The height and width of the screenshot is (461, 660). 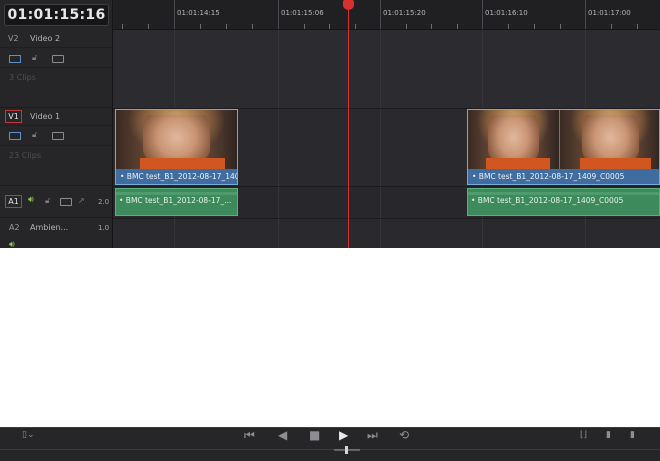 I want to click on stop-icon: ■, so click(x=314, y=435).